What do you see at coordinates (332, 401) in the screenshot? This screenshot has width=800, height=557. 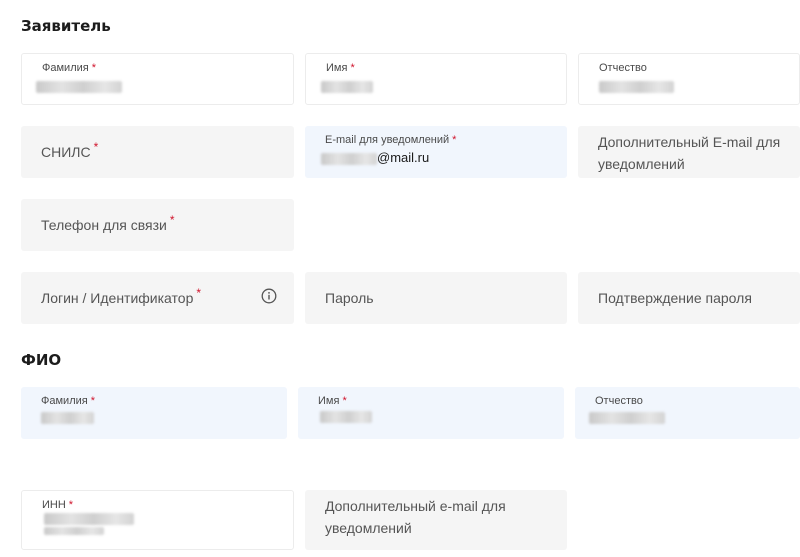 I see `fio-first-name-label: Имя *` at bounding box center [332, 401].